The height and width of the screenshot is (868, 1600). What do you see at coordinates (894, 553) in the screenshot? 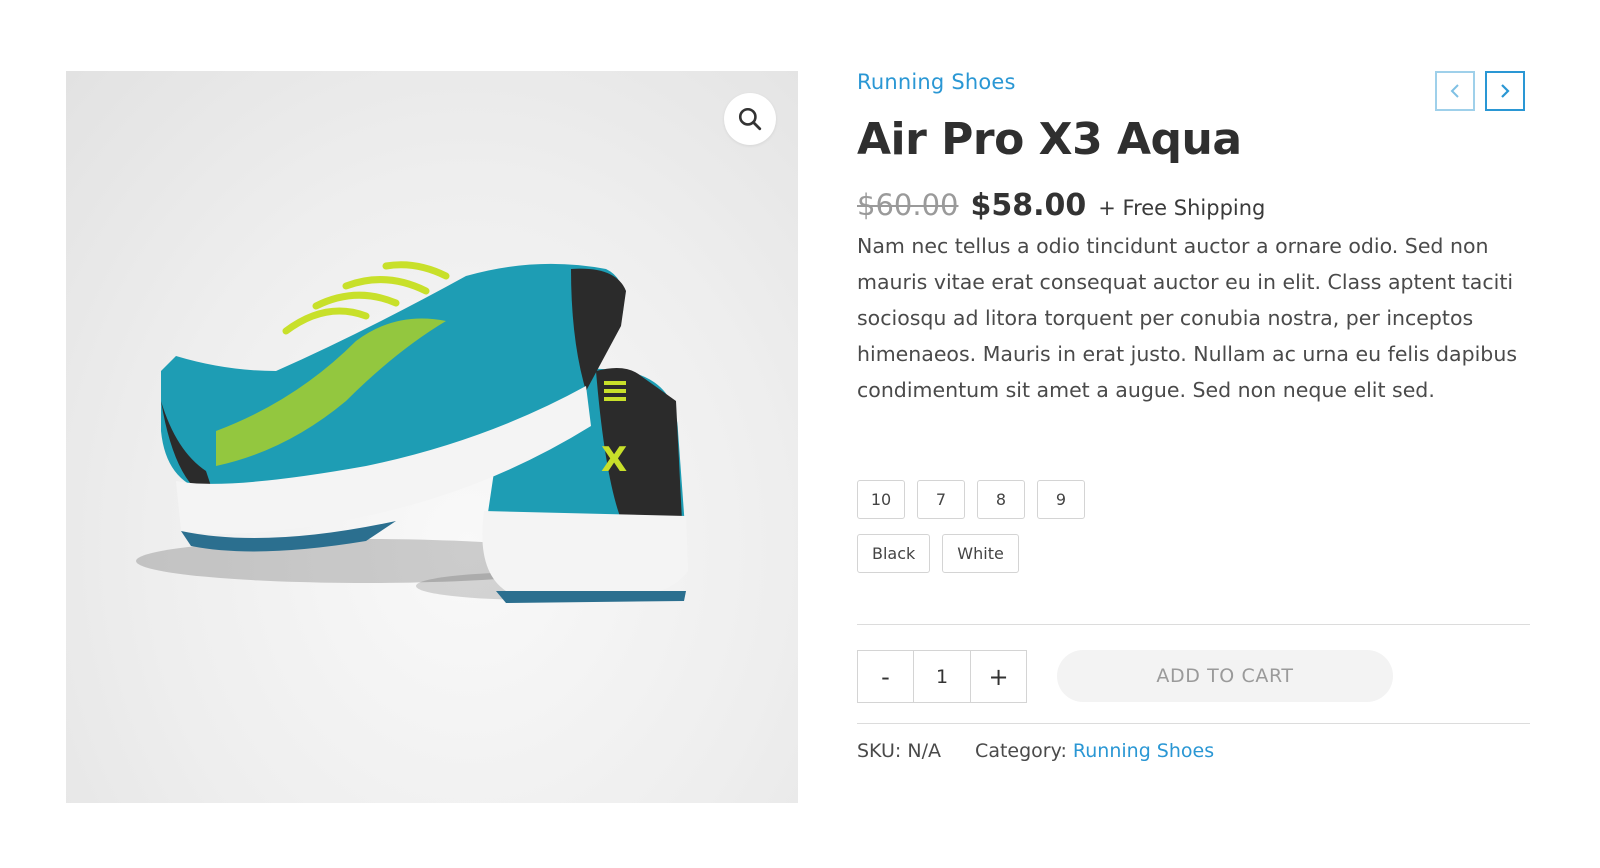
I see `color-option-black: Black` at bounding box center [894, 553].